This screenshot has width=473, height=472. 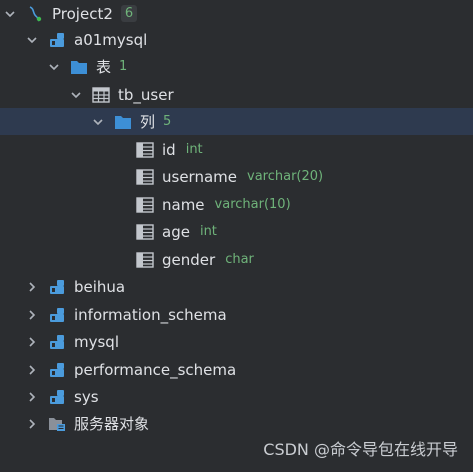 I want to click on column-name: id, so click(x=169, y=149).